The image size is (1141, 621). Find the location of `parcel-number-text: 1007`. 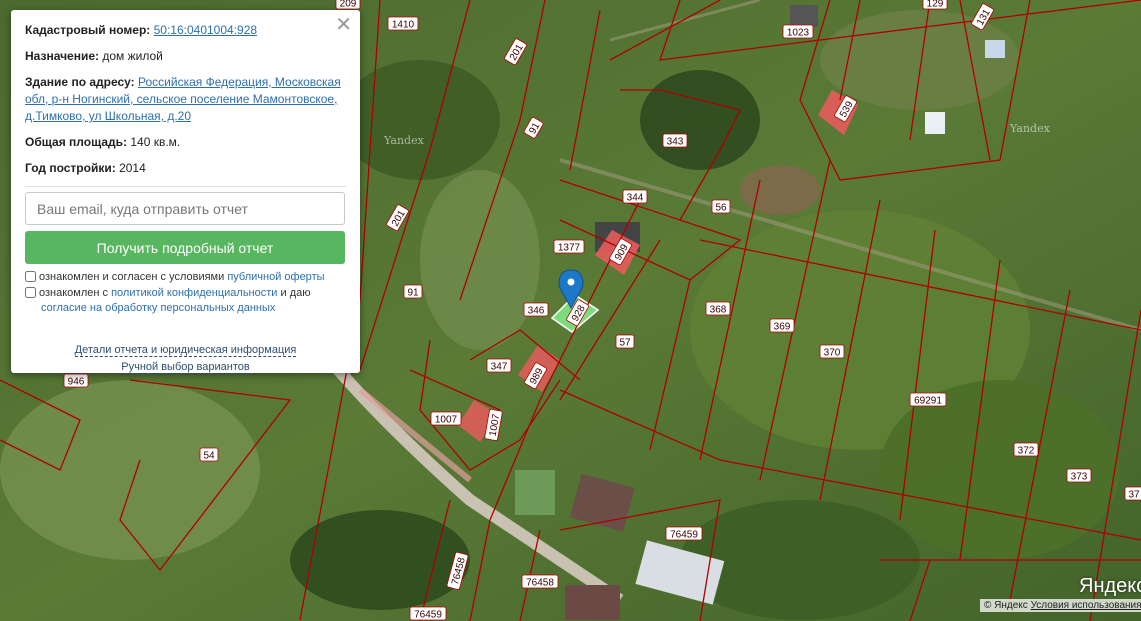

parcel-number-text: 1007 is located at coordinates (446, 420).